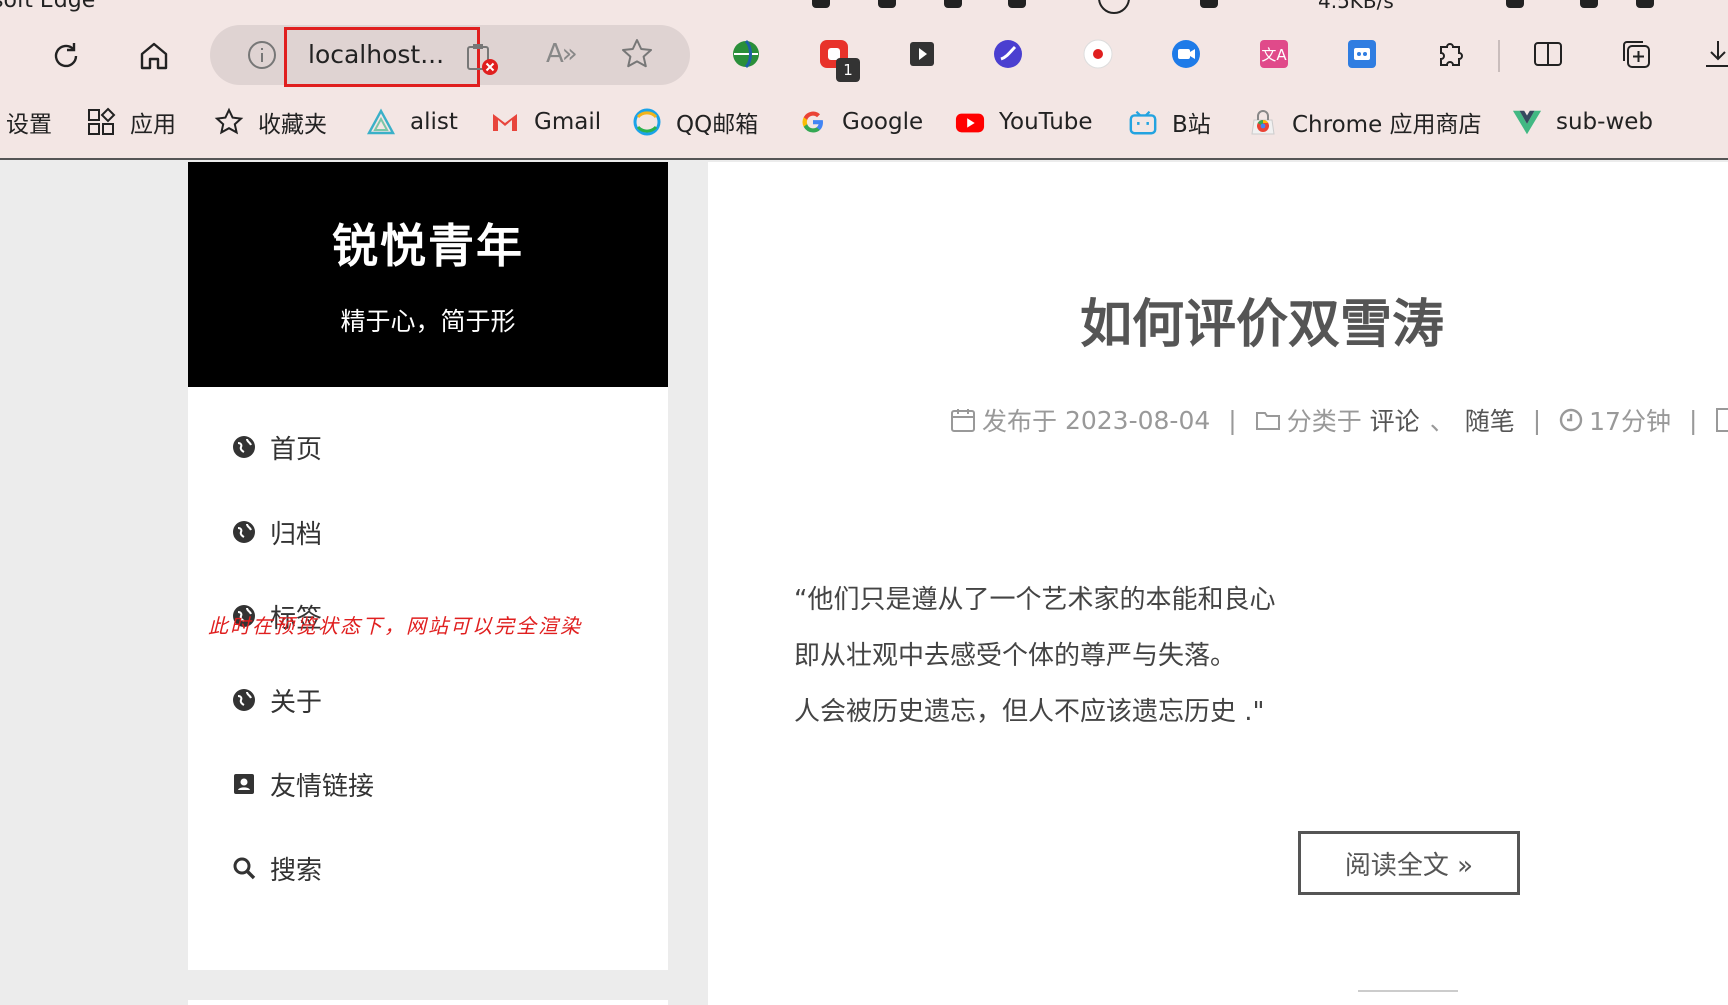 This screenshot has height=1005, width=1728. What do you see at coordinates (637, 56) in the screenshot?
I see `favorite-star-icon` at bounding box center [637, 56].